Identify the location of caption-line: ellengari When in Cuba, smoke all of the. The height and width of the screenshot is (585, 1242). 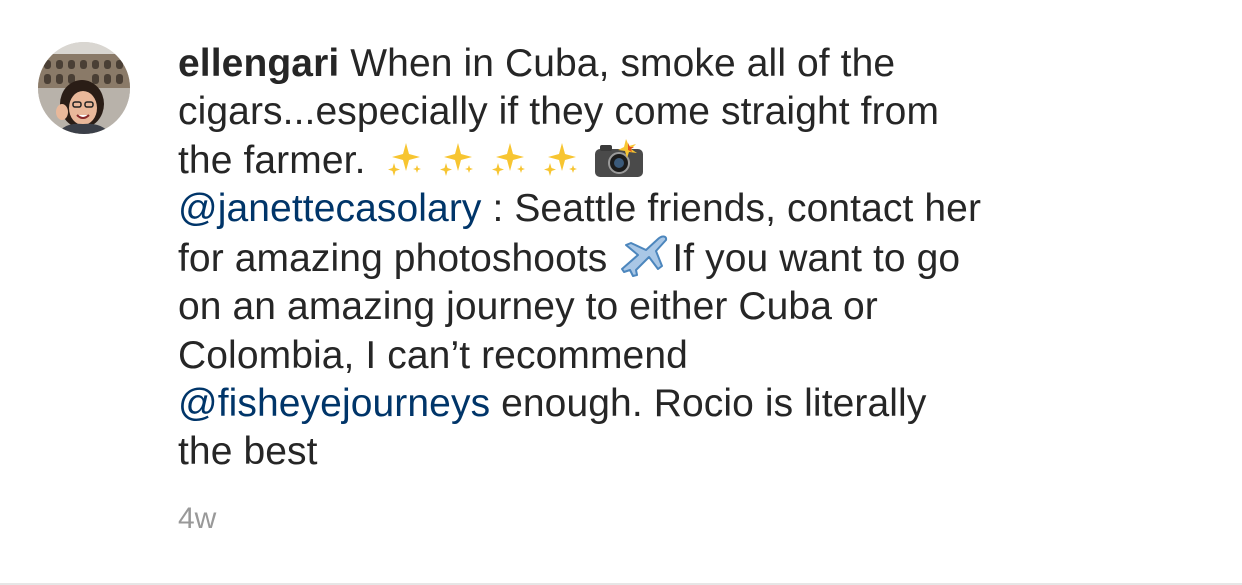
(688, 64).